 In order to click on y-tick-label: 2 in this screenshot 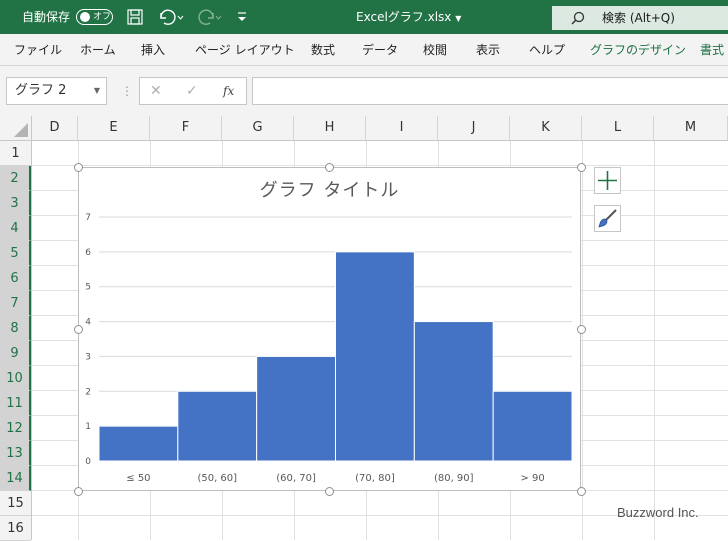, I will do `click(88, 392)`.